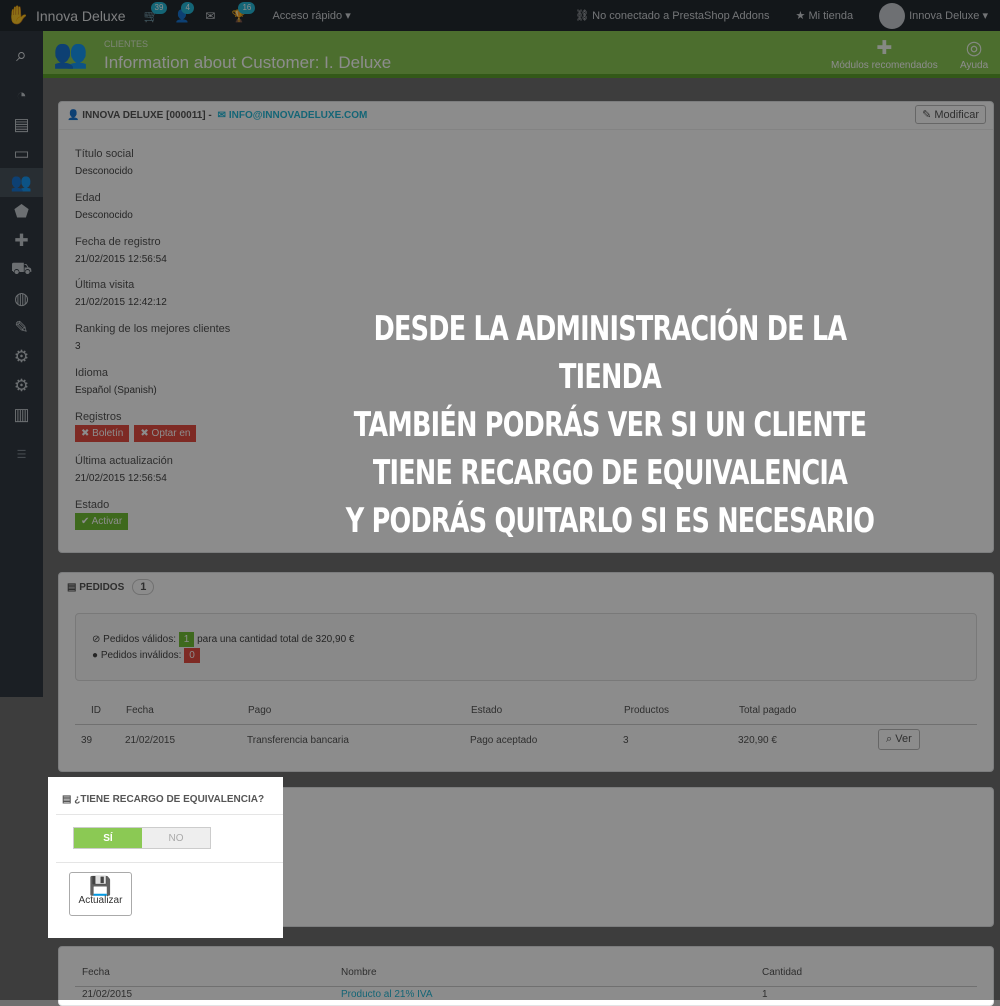  I want to click on toggle-no: NO, so click(176, 838).